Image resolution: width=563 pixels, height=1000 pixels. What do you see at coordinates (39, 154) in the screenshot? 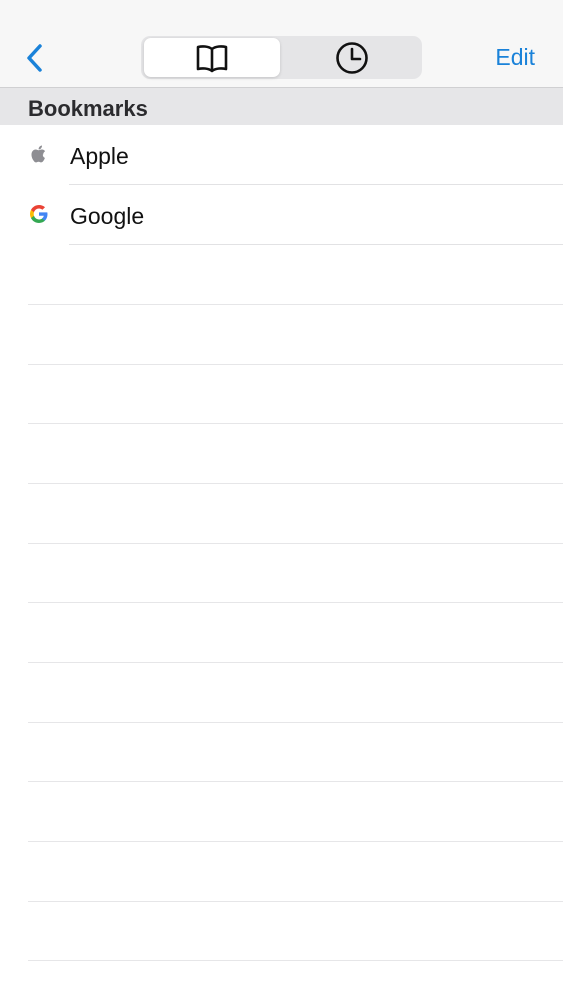
I see `apple-icon` at bounding box center [39, 154].